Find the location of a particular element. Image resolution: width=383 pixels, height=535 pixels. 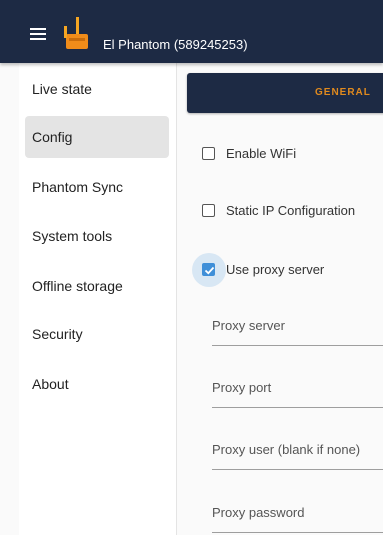

sidebar-item-offline-storage: Offline storage is located at coordinates (97, 286).